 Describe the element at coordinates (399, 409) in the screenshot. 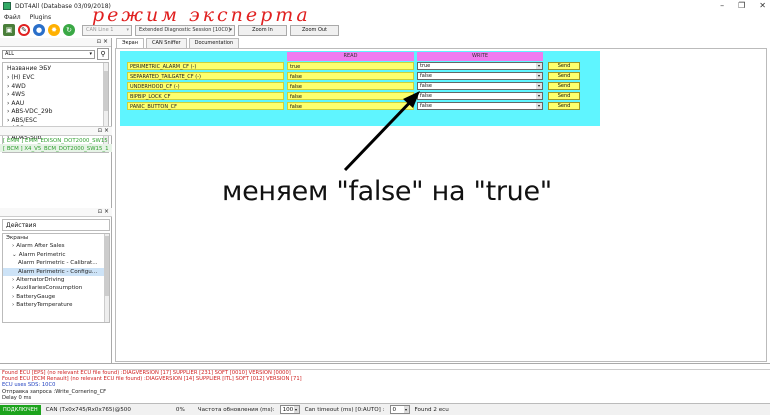

I see `timeout-input: 0 ▾` at that location.